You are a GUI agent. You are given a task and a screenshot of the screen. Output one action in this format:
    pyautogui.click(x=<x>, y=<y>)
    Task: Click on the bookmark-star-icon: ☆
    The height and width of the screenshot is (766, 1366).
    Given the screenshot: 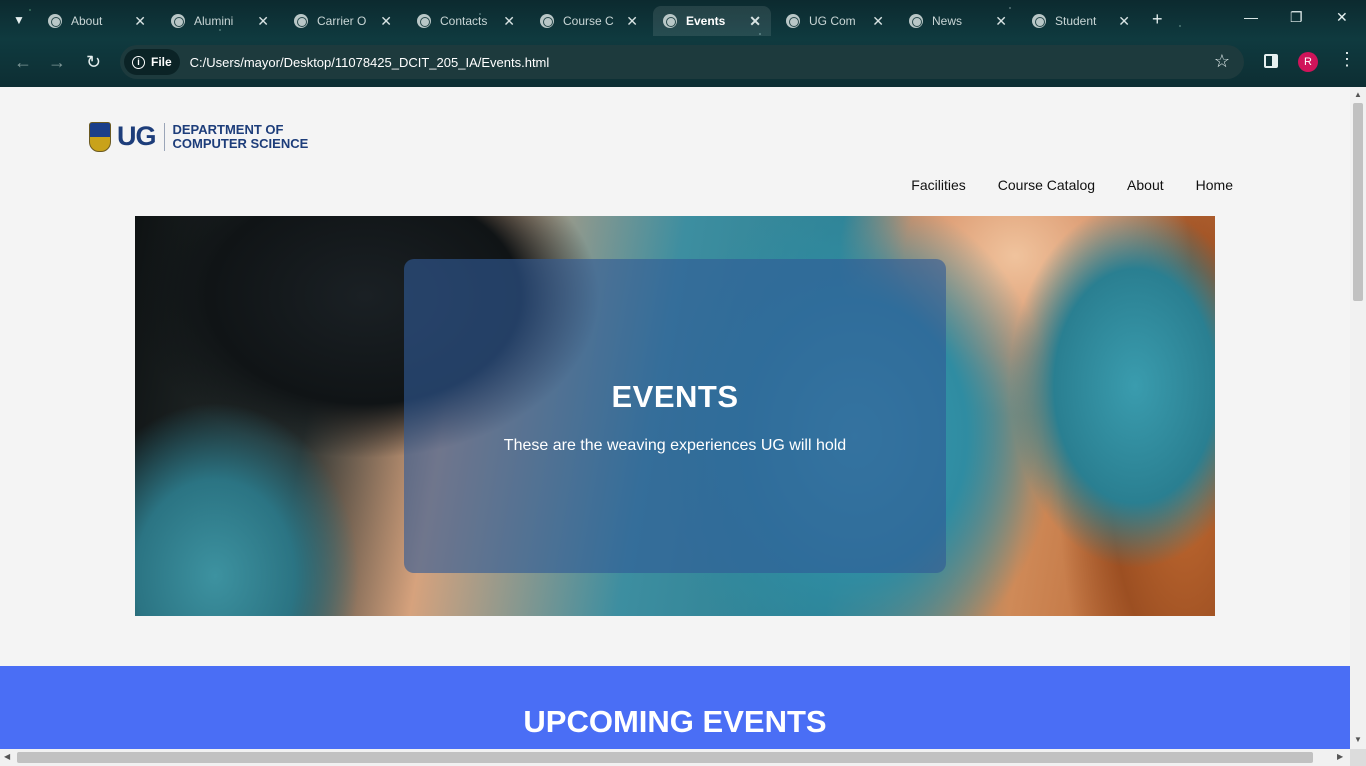 What is the action you would take?
    pyautogui.click(x=1222, y=61)
    